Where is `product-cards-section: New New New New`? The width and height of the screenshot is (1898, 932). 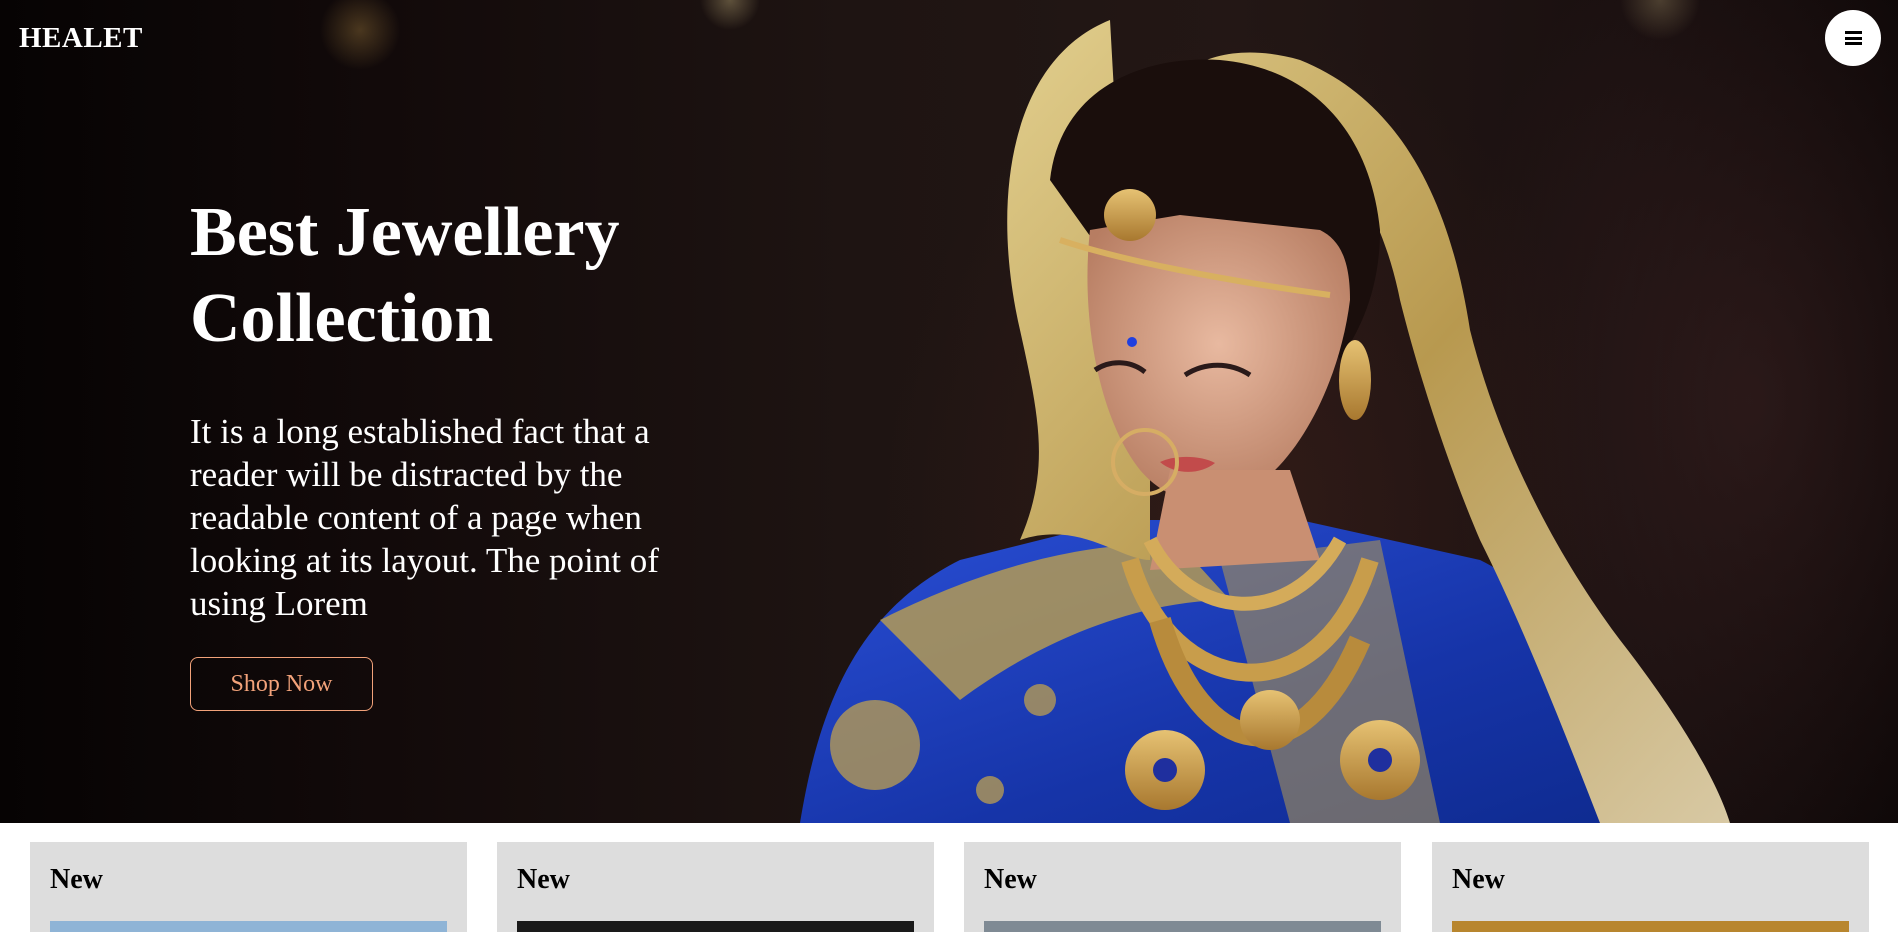 product-cards-section: New New New New is located at coordinates (949, 877).